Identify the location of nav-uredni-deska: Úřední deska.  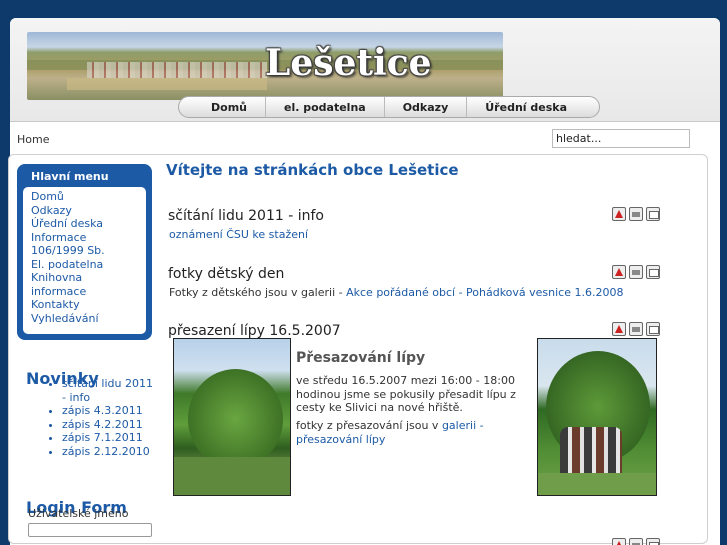
(525, 107).